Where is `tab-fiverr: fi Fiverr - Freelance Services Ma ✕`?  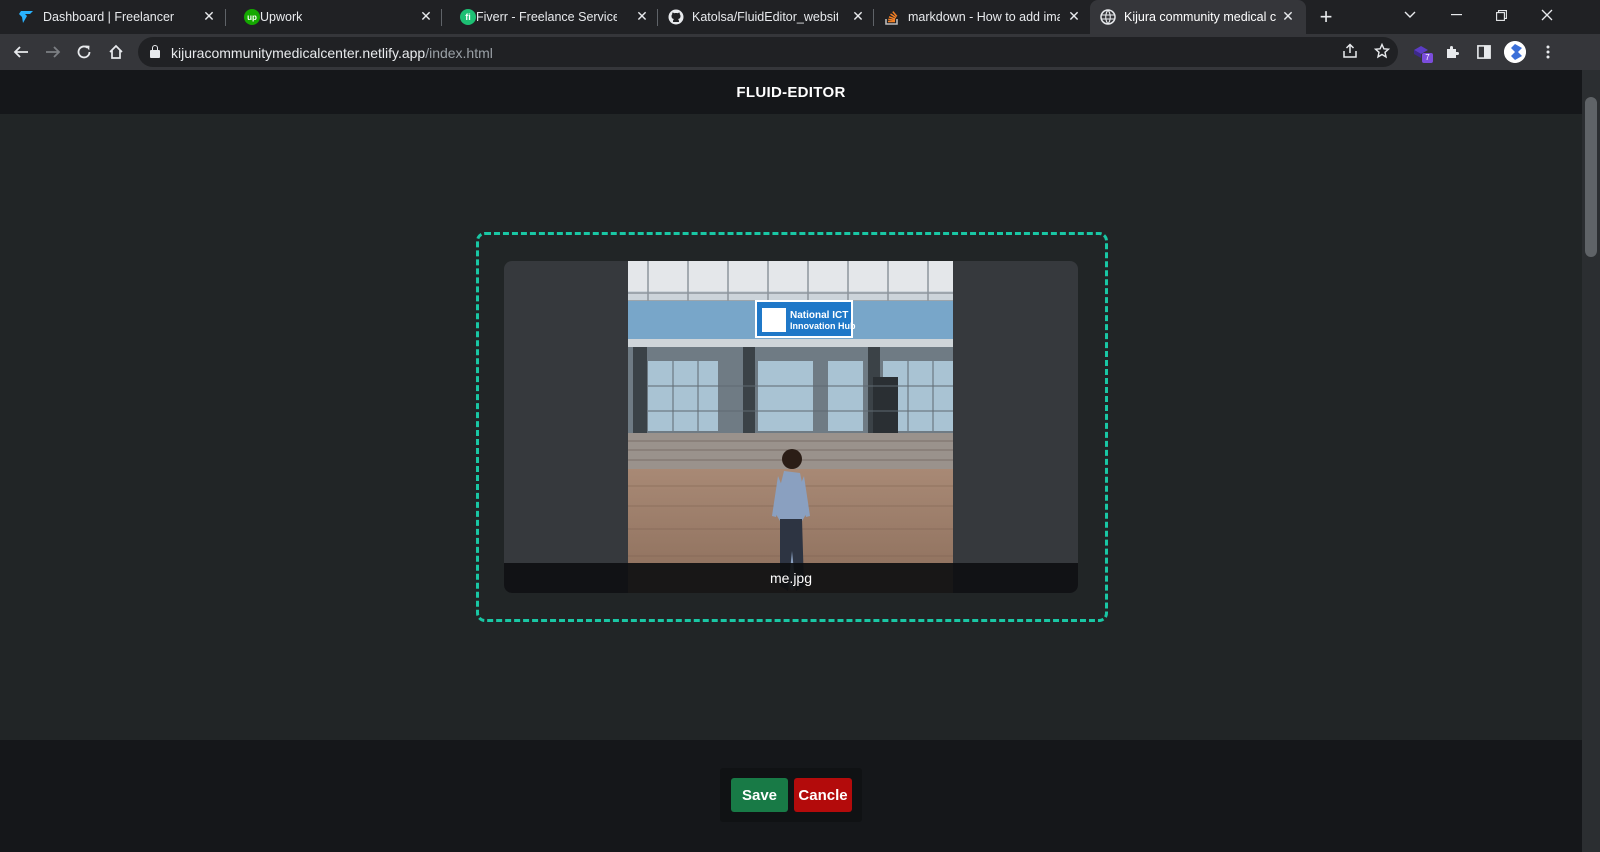
tab-fiverr: fi Fiverr - Freelance Services Ma ✕ is located at coordinates (549, 17).